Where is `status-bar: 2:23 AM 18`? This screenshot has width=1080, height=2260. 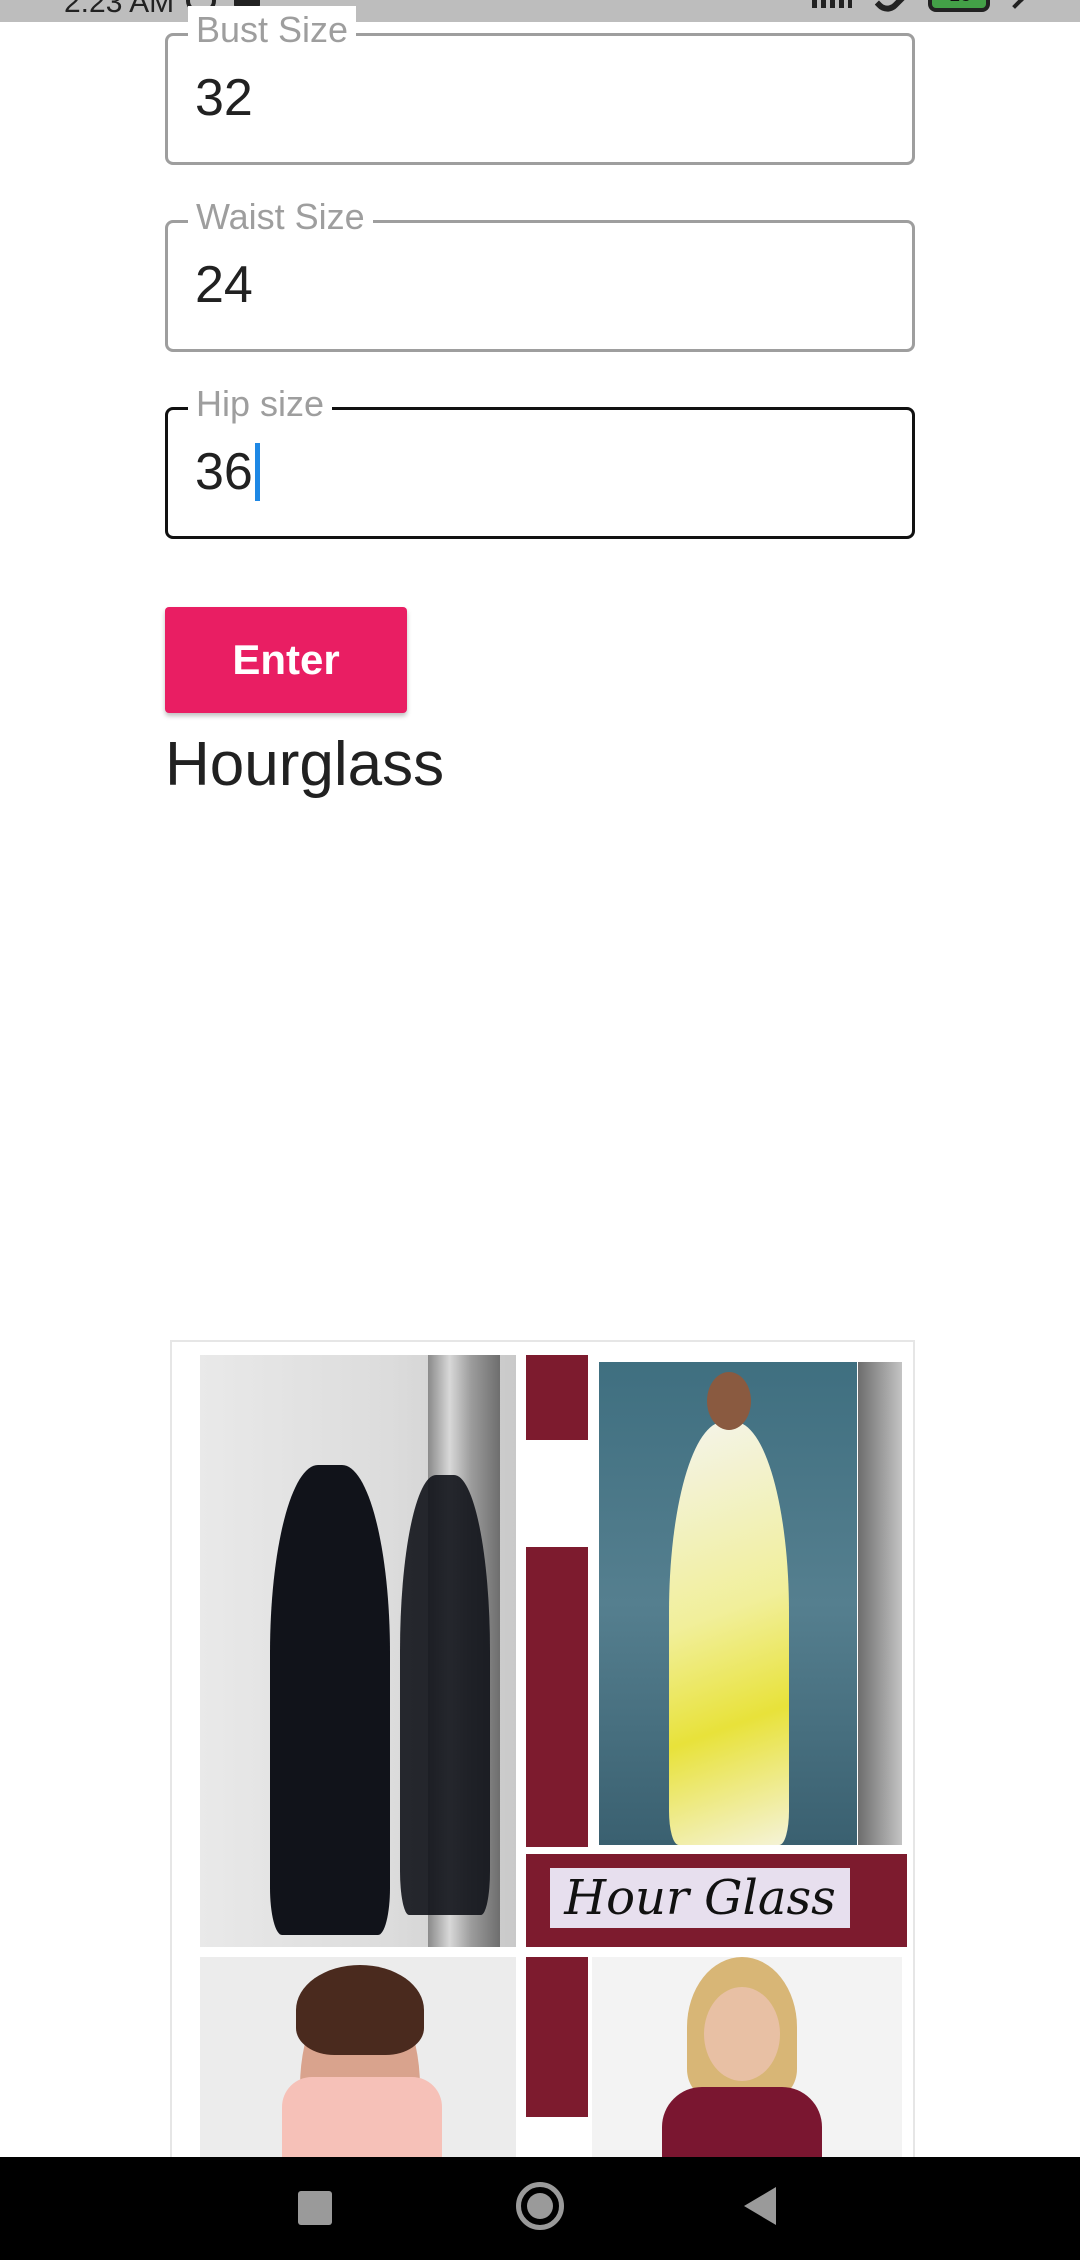
status-bar: 2:23 AM 18 is located at coordinates (540, 11).